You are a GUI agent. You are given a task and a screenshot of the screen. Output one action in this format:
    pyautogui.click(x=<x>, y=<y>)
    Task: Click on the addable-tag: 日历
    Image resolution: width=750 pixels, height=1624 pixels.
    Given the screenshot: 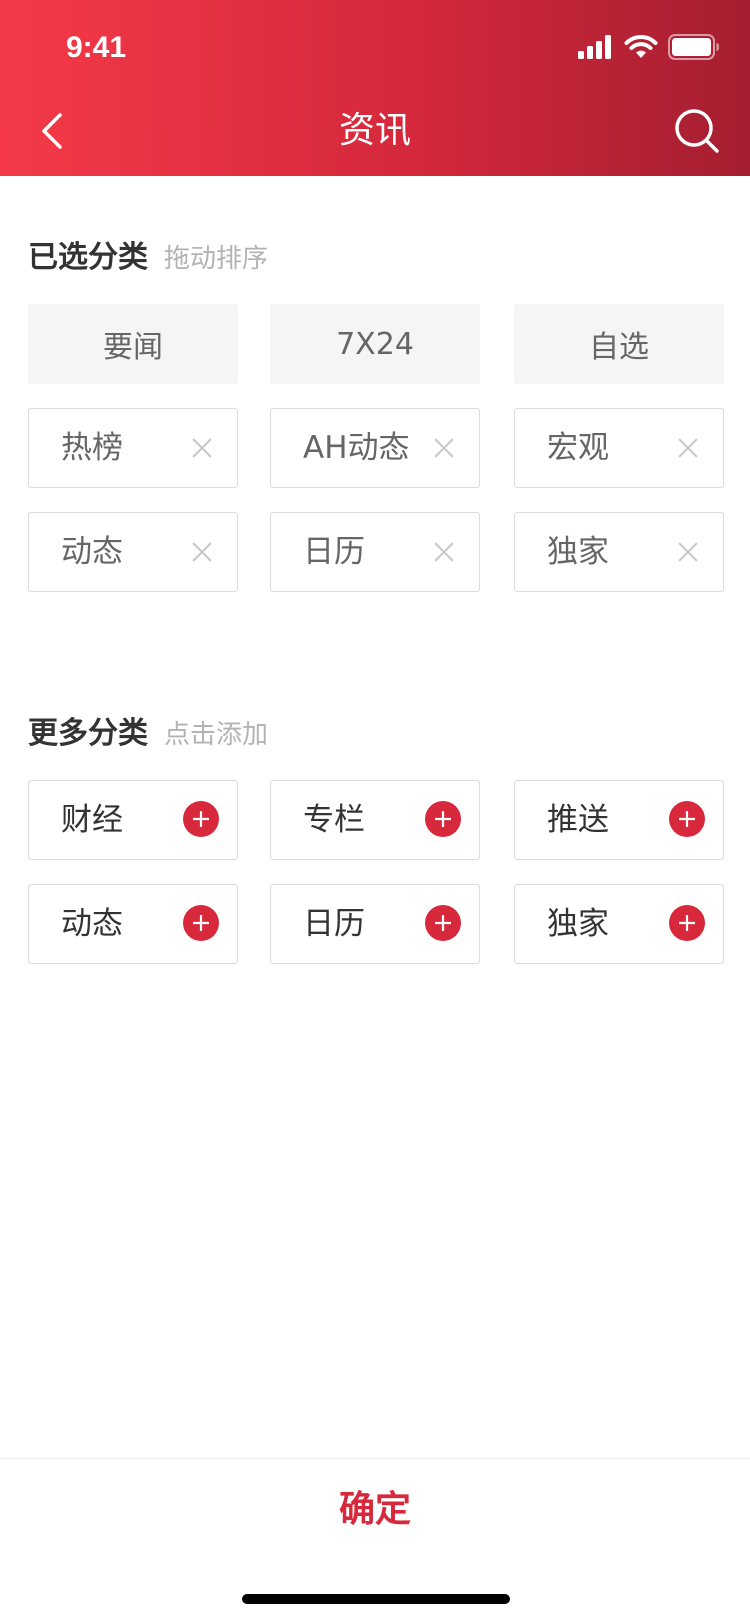 What is the action you would take?
    pyautogui.click(x=375, y=924)
    